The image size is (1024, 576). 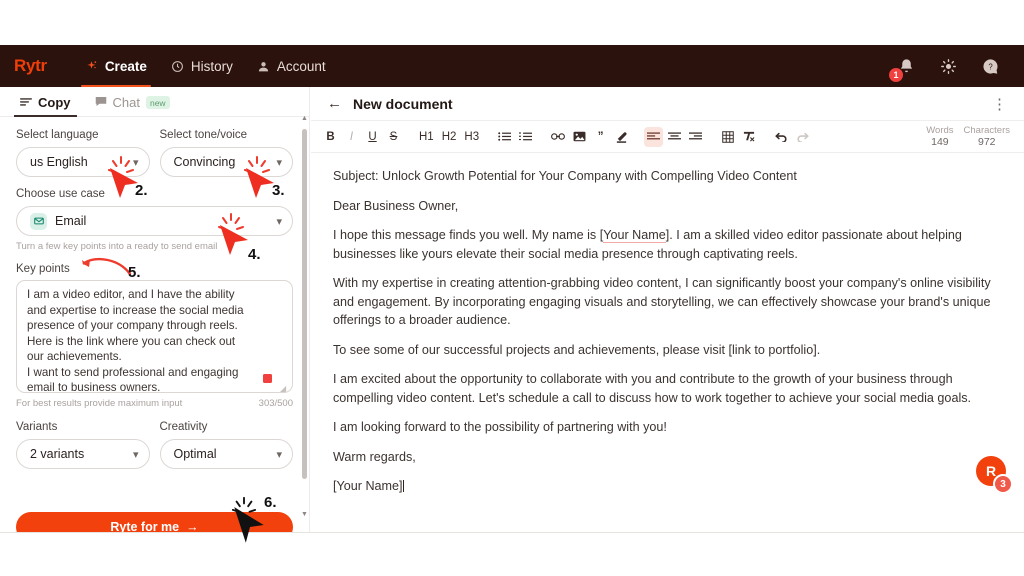 I want to click on document-counts: Words 149 Characters 972, so click(x=970, y=136).